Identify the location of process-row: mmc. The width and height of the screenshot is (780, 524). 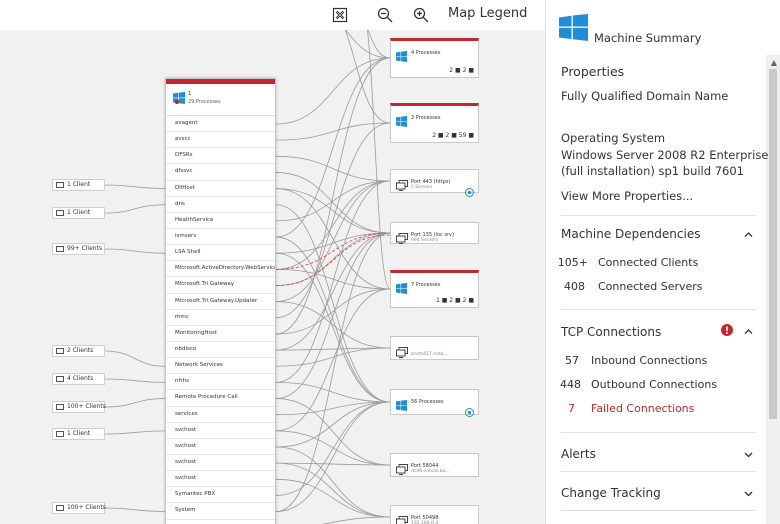
(220, 318).